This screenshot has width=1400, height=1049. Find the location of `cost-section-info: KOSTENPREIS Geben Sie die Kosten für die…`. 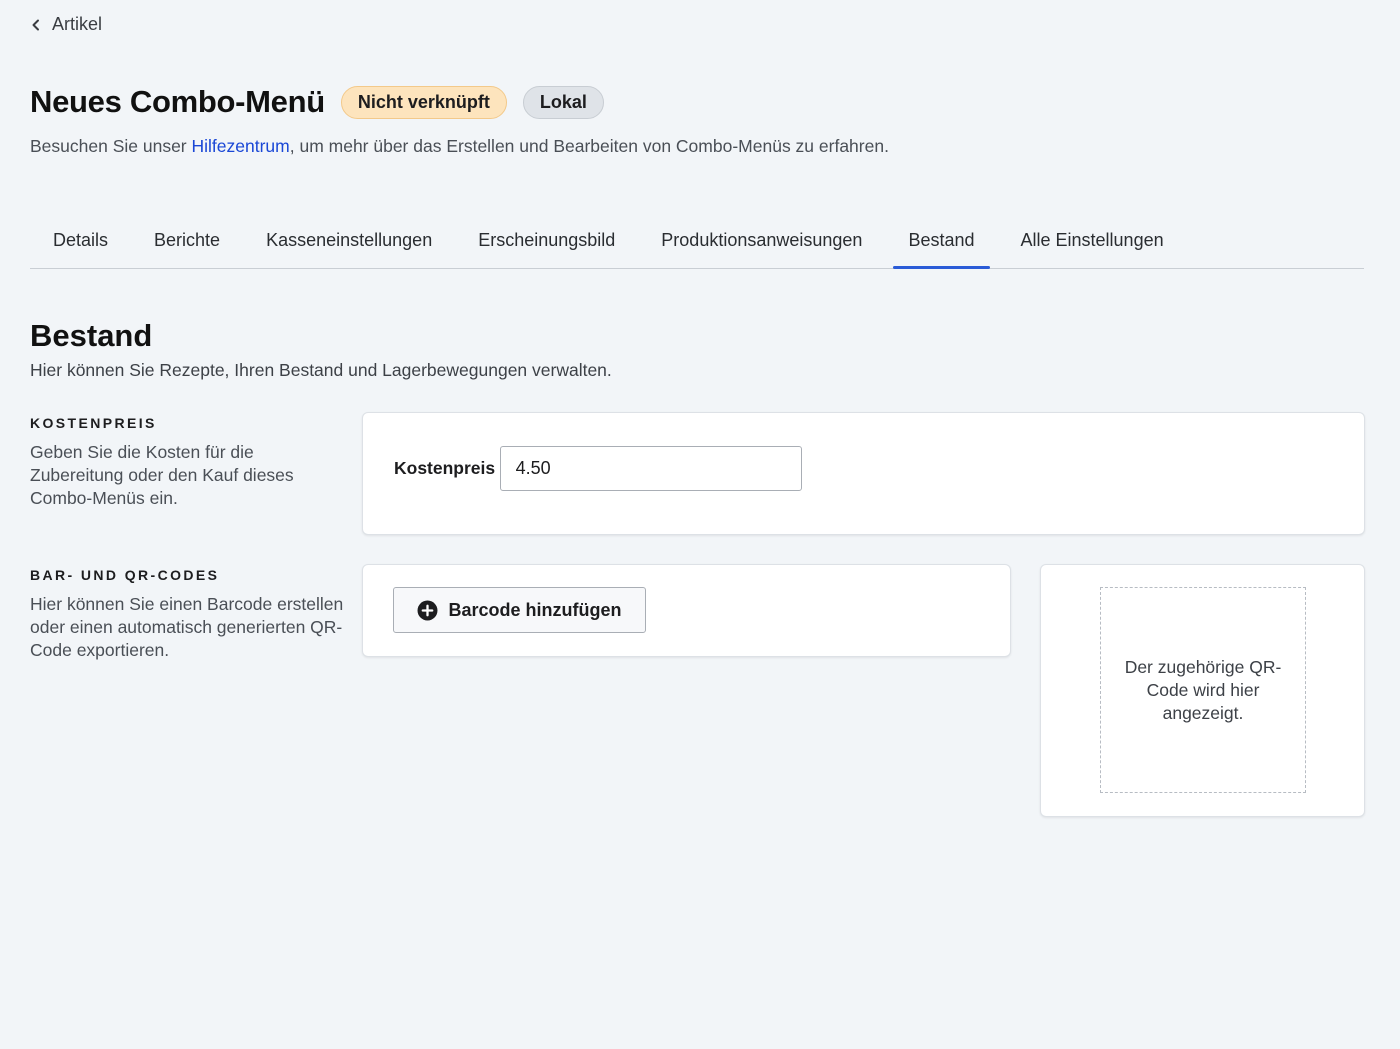

cost-section-info: KOSTENPREIS Geben Sie die Kosten für die… is located at coordinates (190, 462).